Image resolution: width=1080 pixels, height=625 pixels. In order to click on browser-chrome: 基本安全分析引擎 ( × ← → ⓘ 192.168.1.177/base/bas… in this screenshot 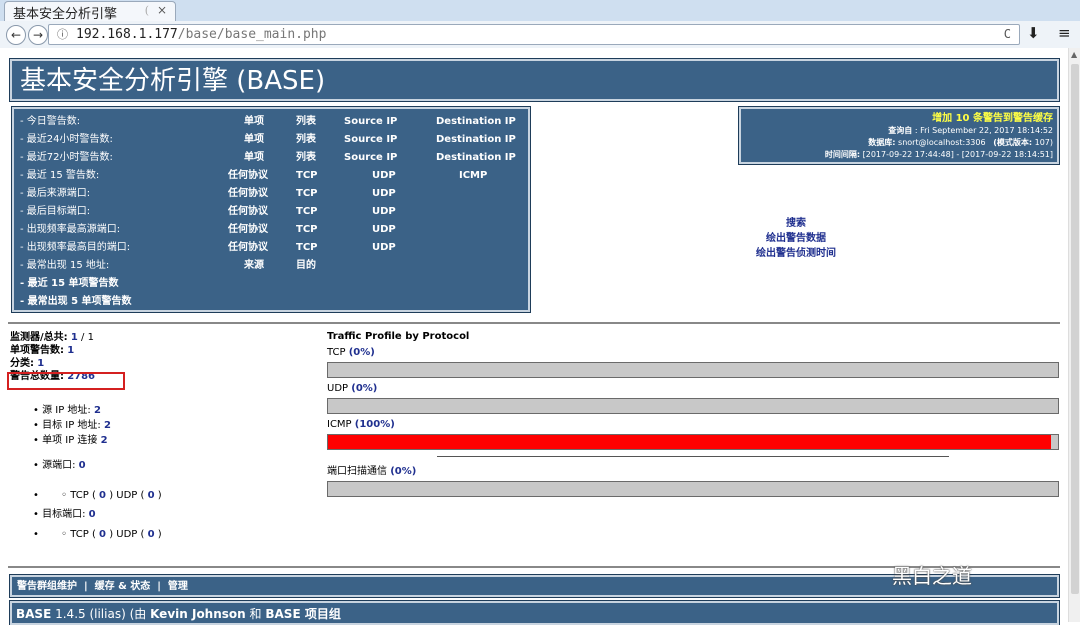, I will do `click(540, 24)`.